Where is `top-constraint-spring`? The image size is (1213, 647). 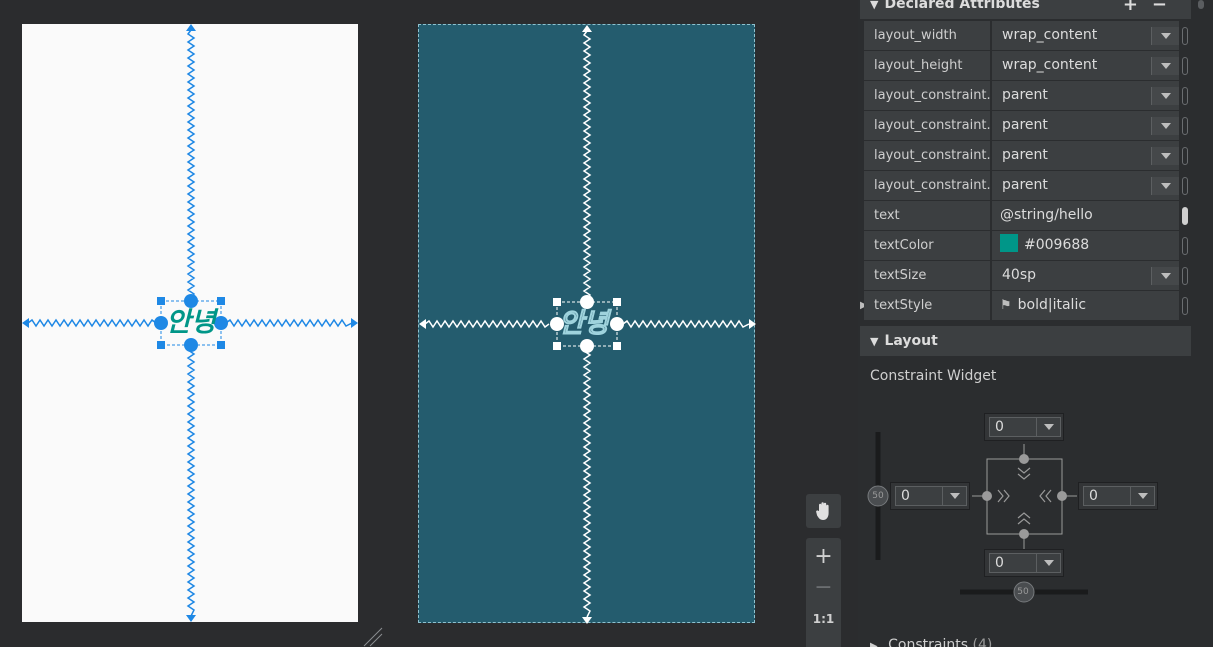
top-constraint-spring is located at coordinates (191, 165).